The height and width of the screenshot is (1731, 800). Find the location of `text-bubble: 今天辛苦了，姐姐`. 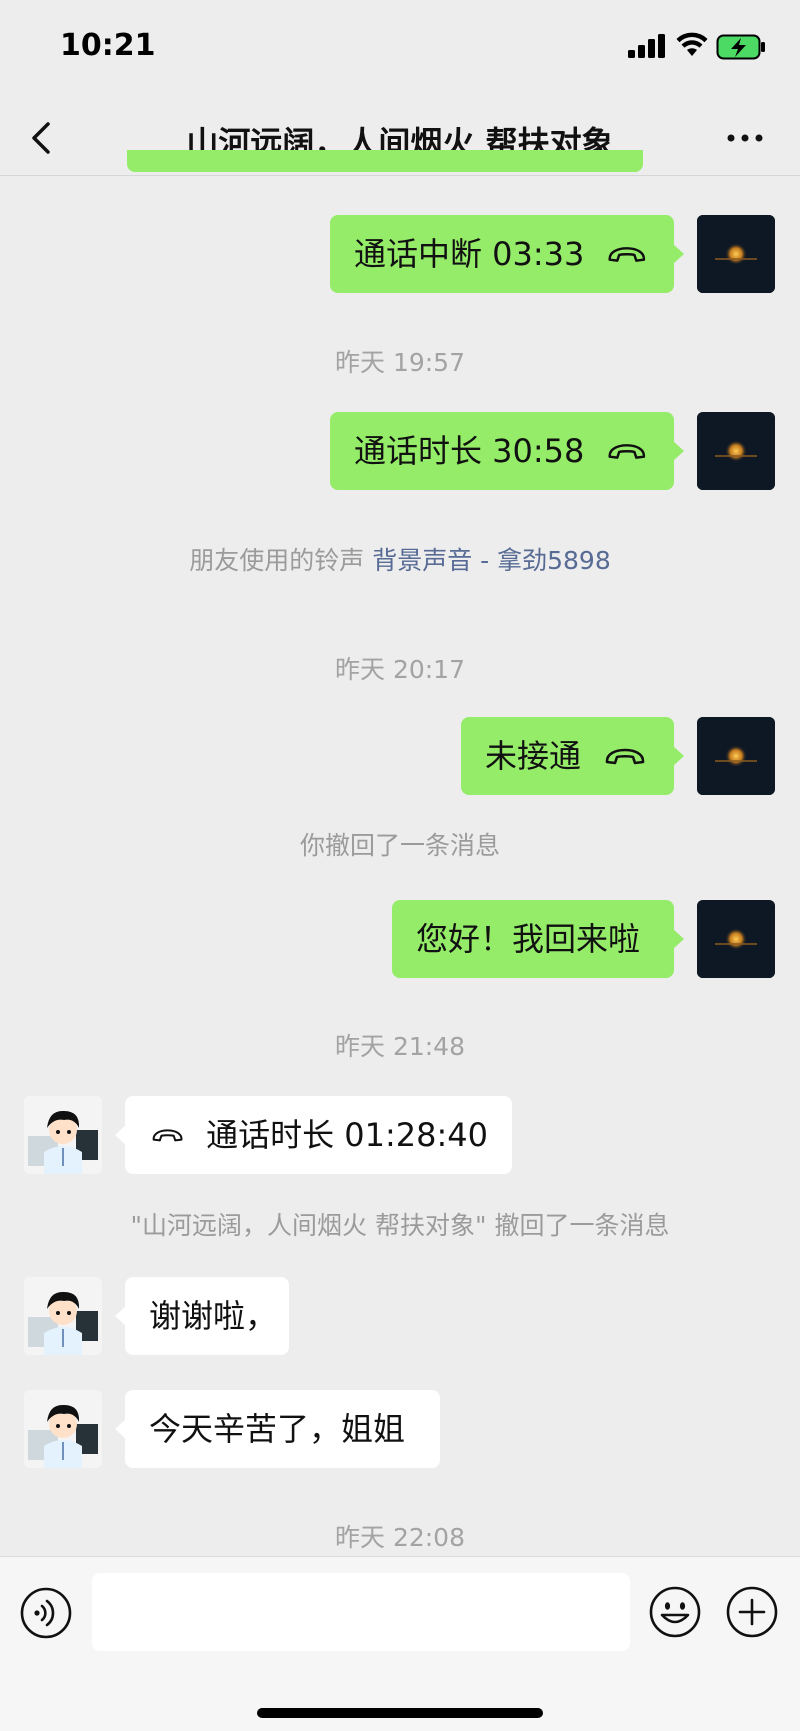

text-bubble: 今天辛苦了，姐姐 is located at coordinates (277, 1429).